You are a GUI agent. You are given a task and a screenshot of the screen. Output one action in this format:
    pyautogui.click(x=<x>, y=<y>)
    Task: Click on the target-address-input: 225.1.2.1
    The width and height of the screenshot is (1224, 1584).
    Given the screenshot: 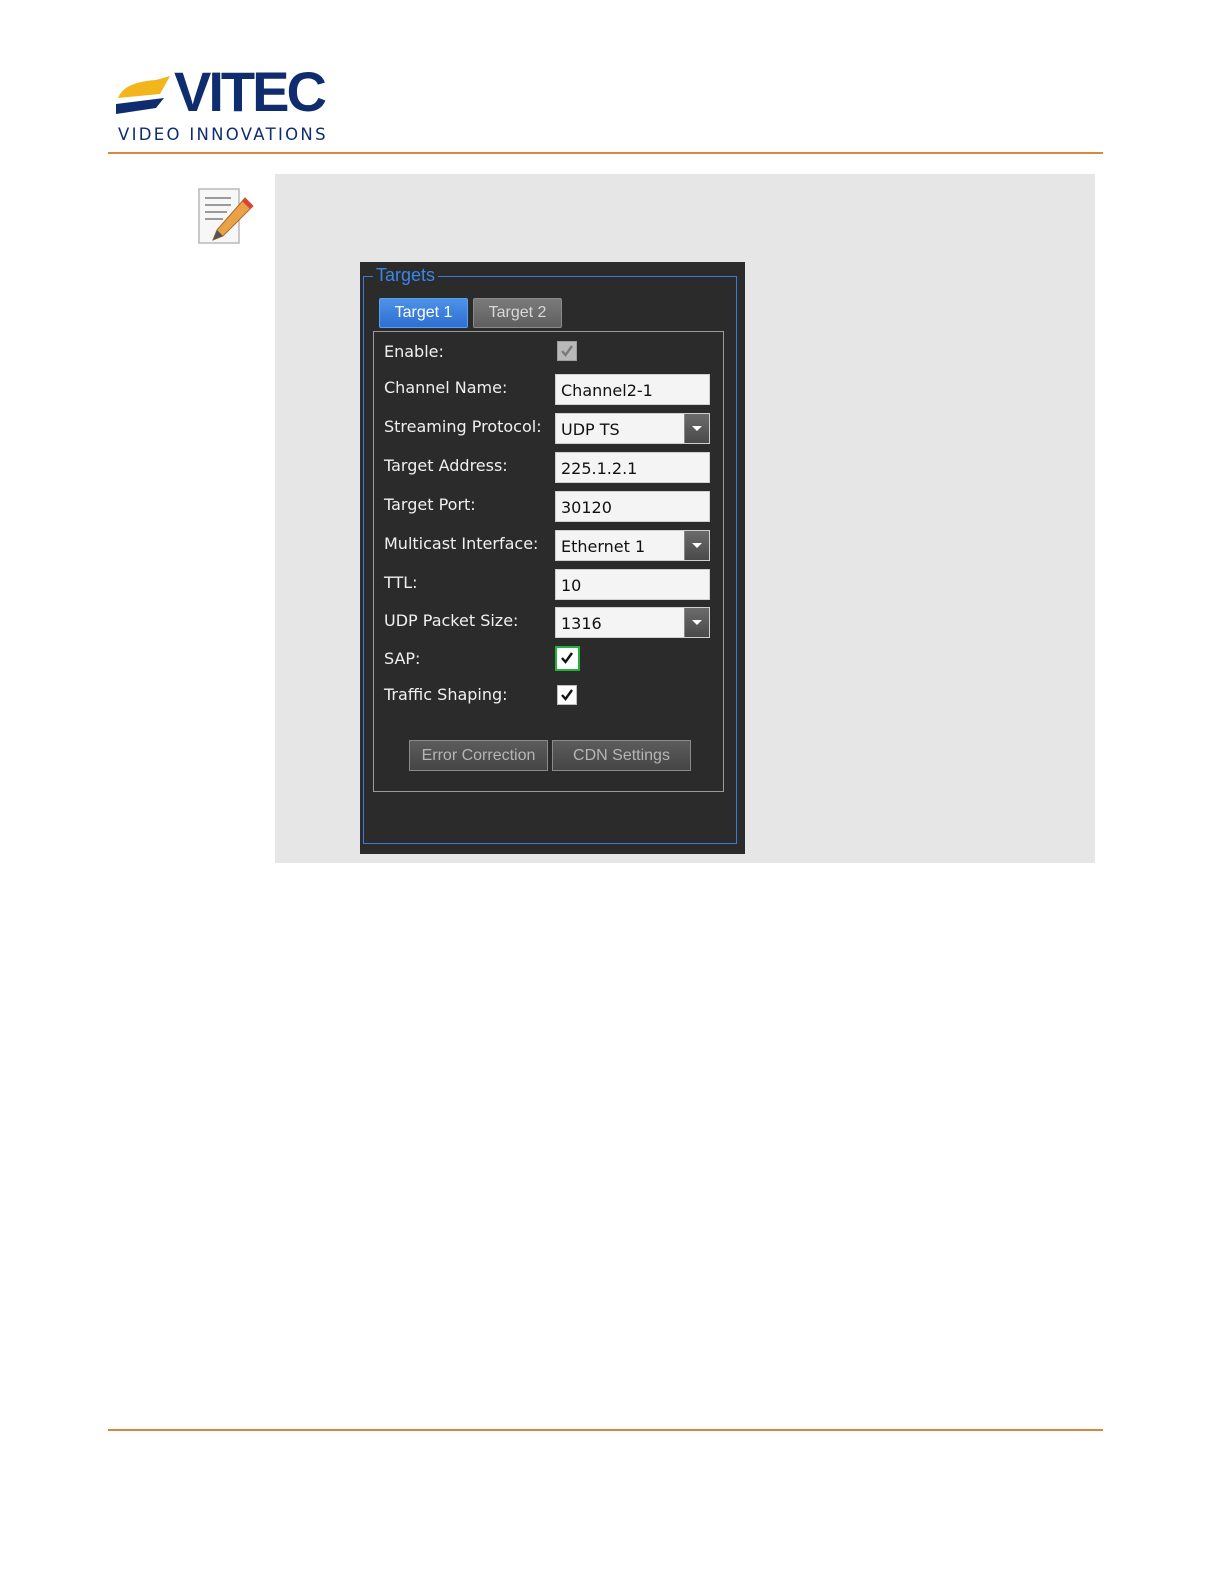 What is the action you would take?
    pyautogui.click(x=632, y=467)
    